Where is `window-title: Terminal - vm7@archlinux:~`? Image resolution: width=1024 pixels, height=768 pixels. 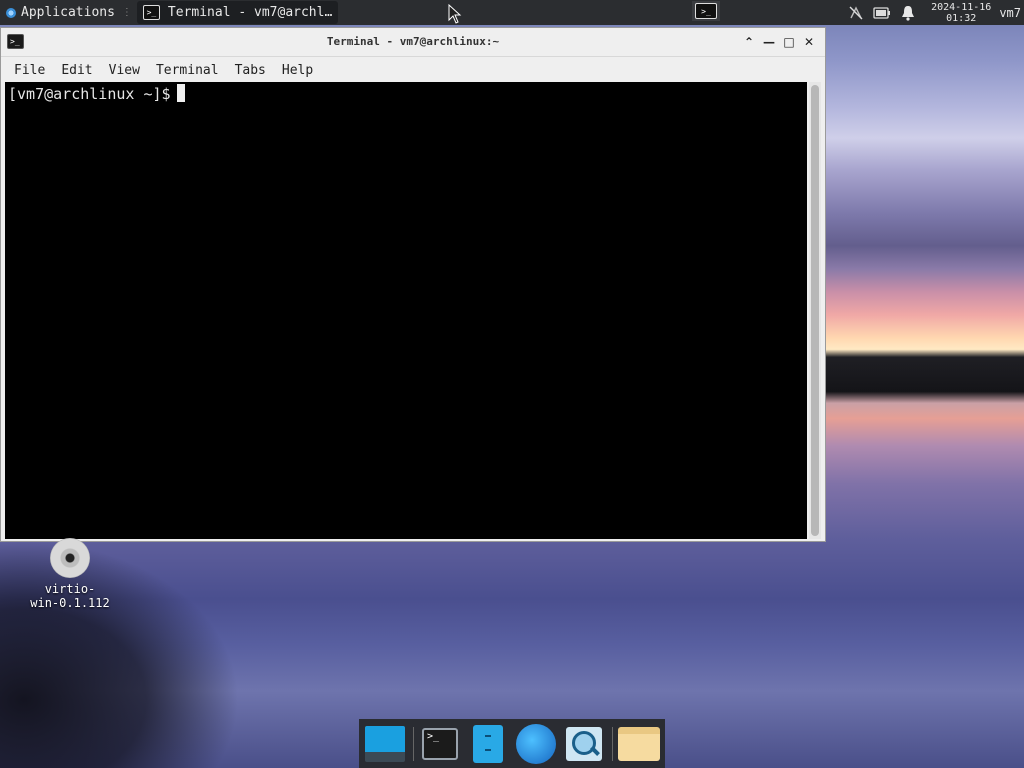
window-title: Terminal - vm7@archlinux:~ is located at coordinates (413, 41).